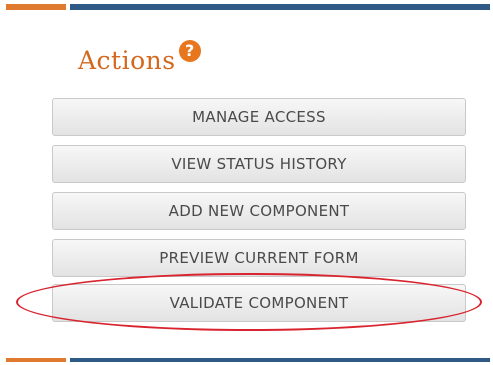 The width and height of the screenshot is (493, 365). What do you see at coordinates (259, 117) in the screenshot?
I see `manage-access-button: MANAGE ACCESS` at bounding box center [259, 117].